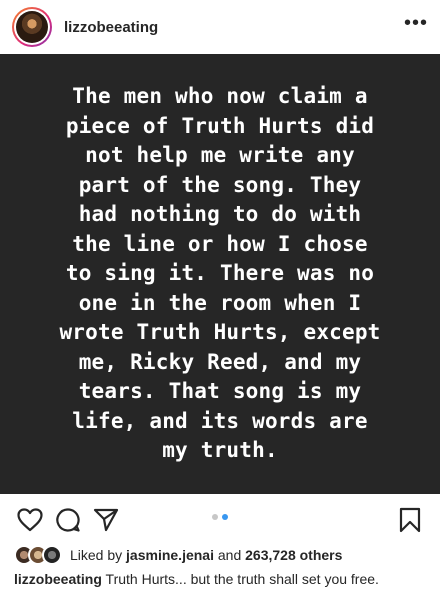  Describe the element at coordinates (96, 555) in the screenshot. I see `liked-by-label: Liked by` at that location.